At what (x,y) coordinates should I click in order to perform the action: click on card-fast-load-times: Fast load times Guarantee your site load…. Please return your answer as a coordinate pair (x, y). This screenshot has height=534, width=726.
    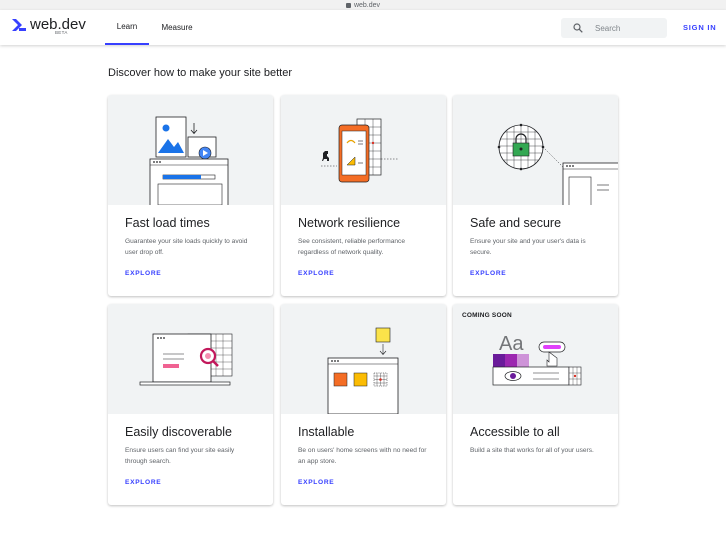
    Looking at the image, I should click on (190, 195).